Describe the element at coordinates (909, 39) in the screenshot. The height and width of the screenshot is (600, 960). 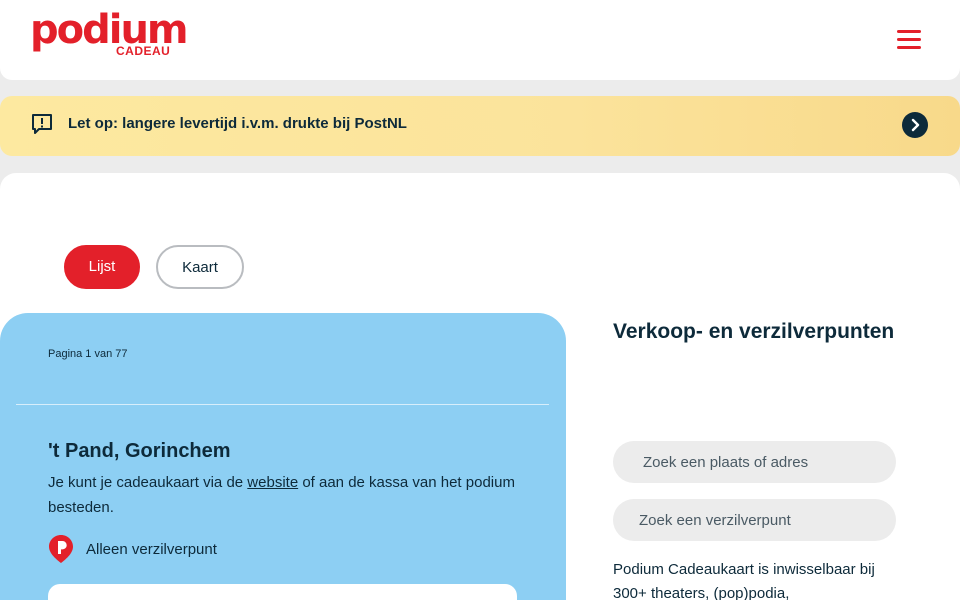
I see `hamburger-menu-icon` at that location.